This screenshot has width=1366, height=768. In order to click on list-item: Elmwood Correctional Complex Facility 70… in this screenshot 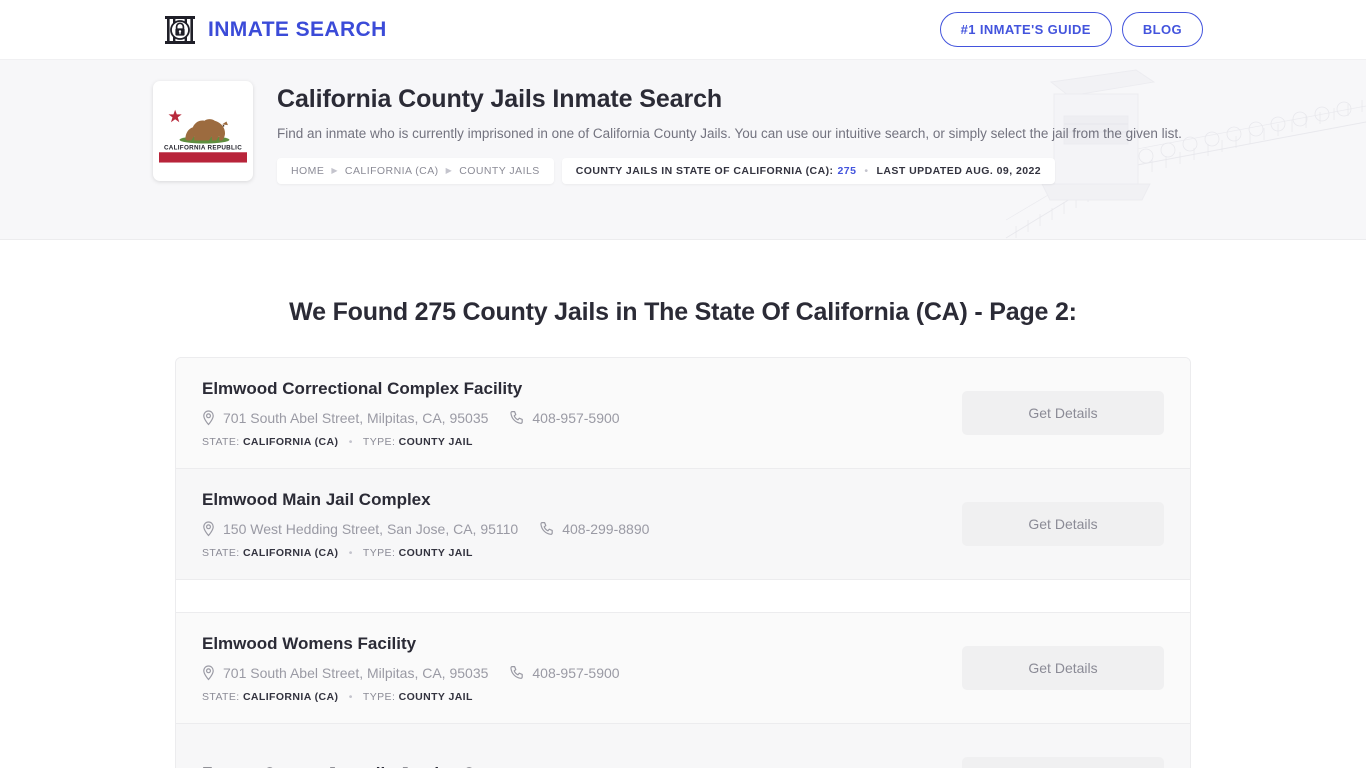, I will do `click(683, 413)`.